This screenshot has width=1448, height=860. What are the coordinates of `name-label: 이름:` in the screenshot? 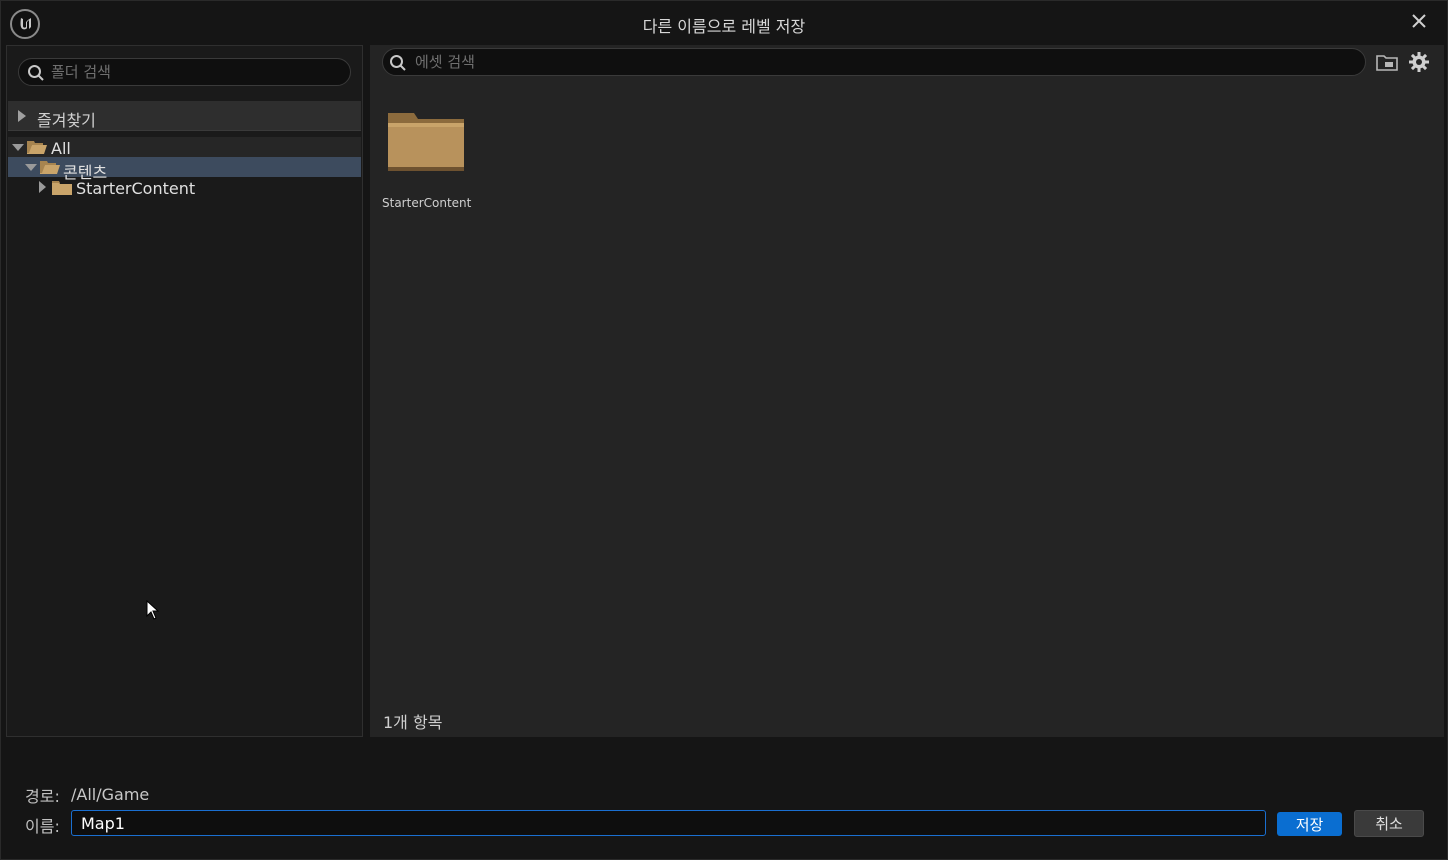 It's located at (42, 826).